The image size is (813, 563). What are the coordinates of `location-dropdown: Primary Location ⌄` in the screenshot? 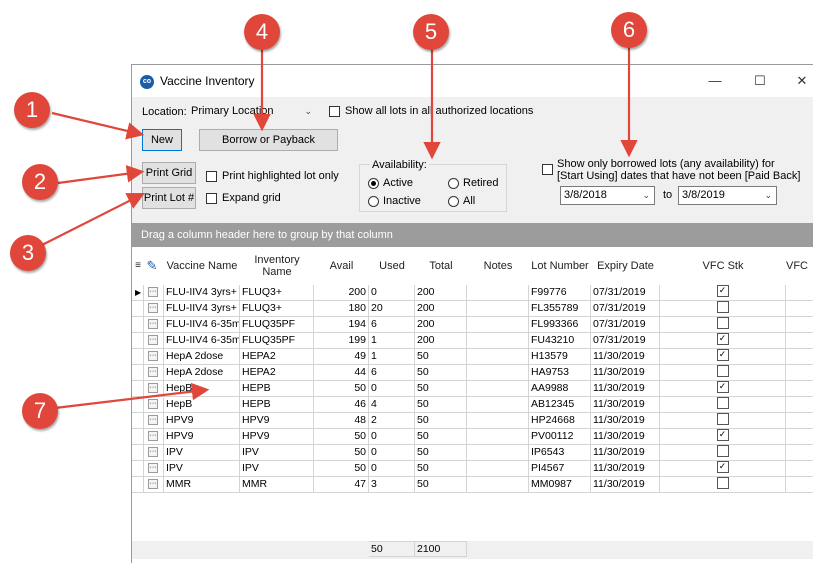 It's located at (252, 111).